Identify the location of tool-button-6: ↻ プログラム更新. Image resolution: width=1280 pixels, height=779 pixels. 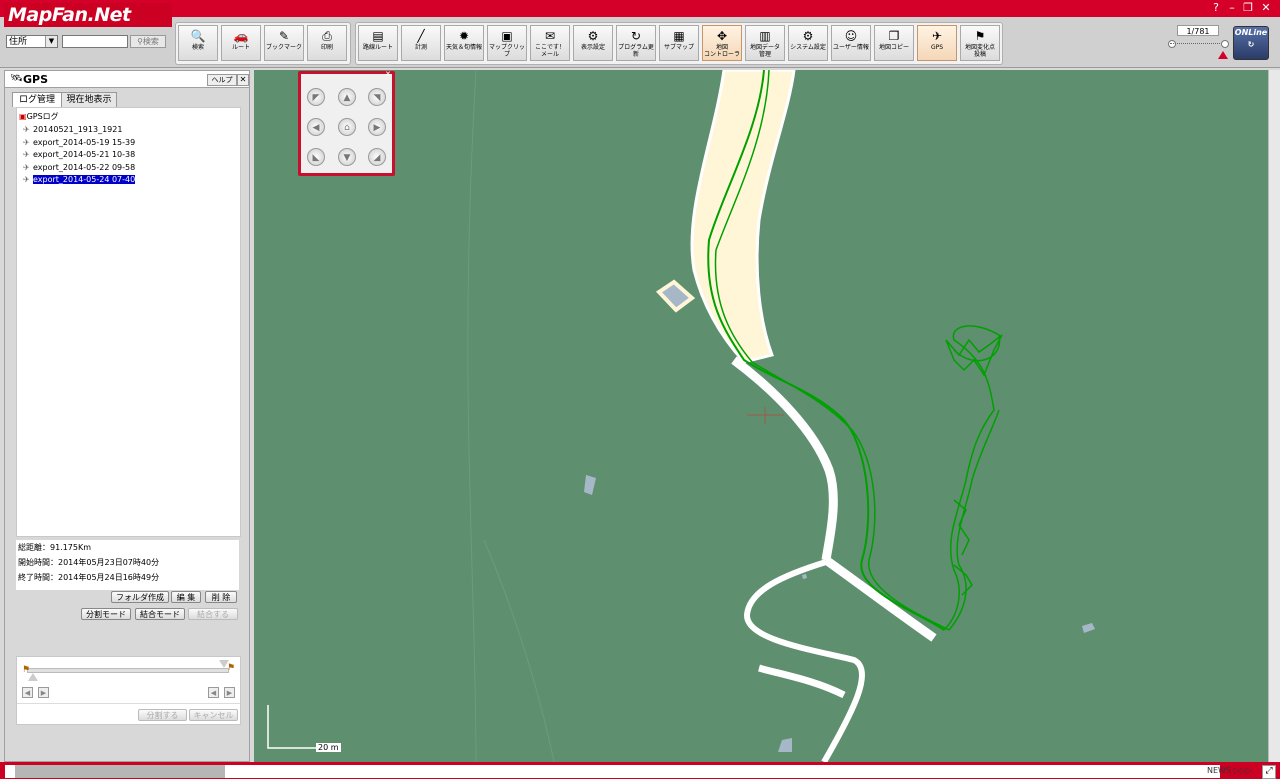
(636, 43).